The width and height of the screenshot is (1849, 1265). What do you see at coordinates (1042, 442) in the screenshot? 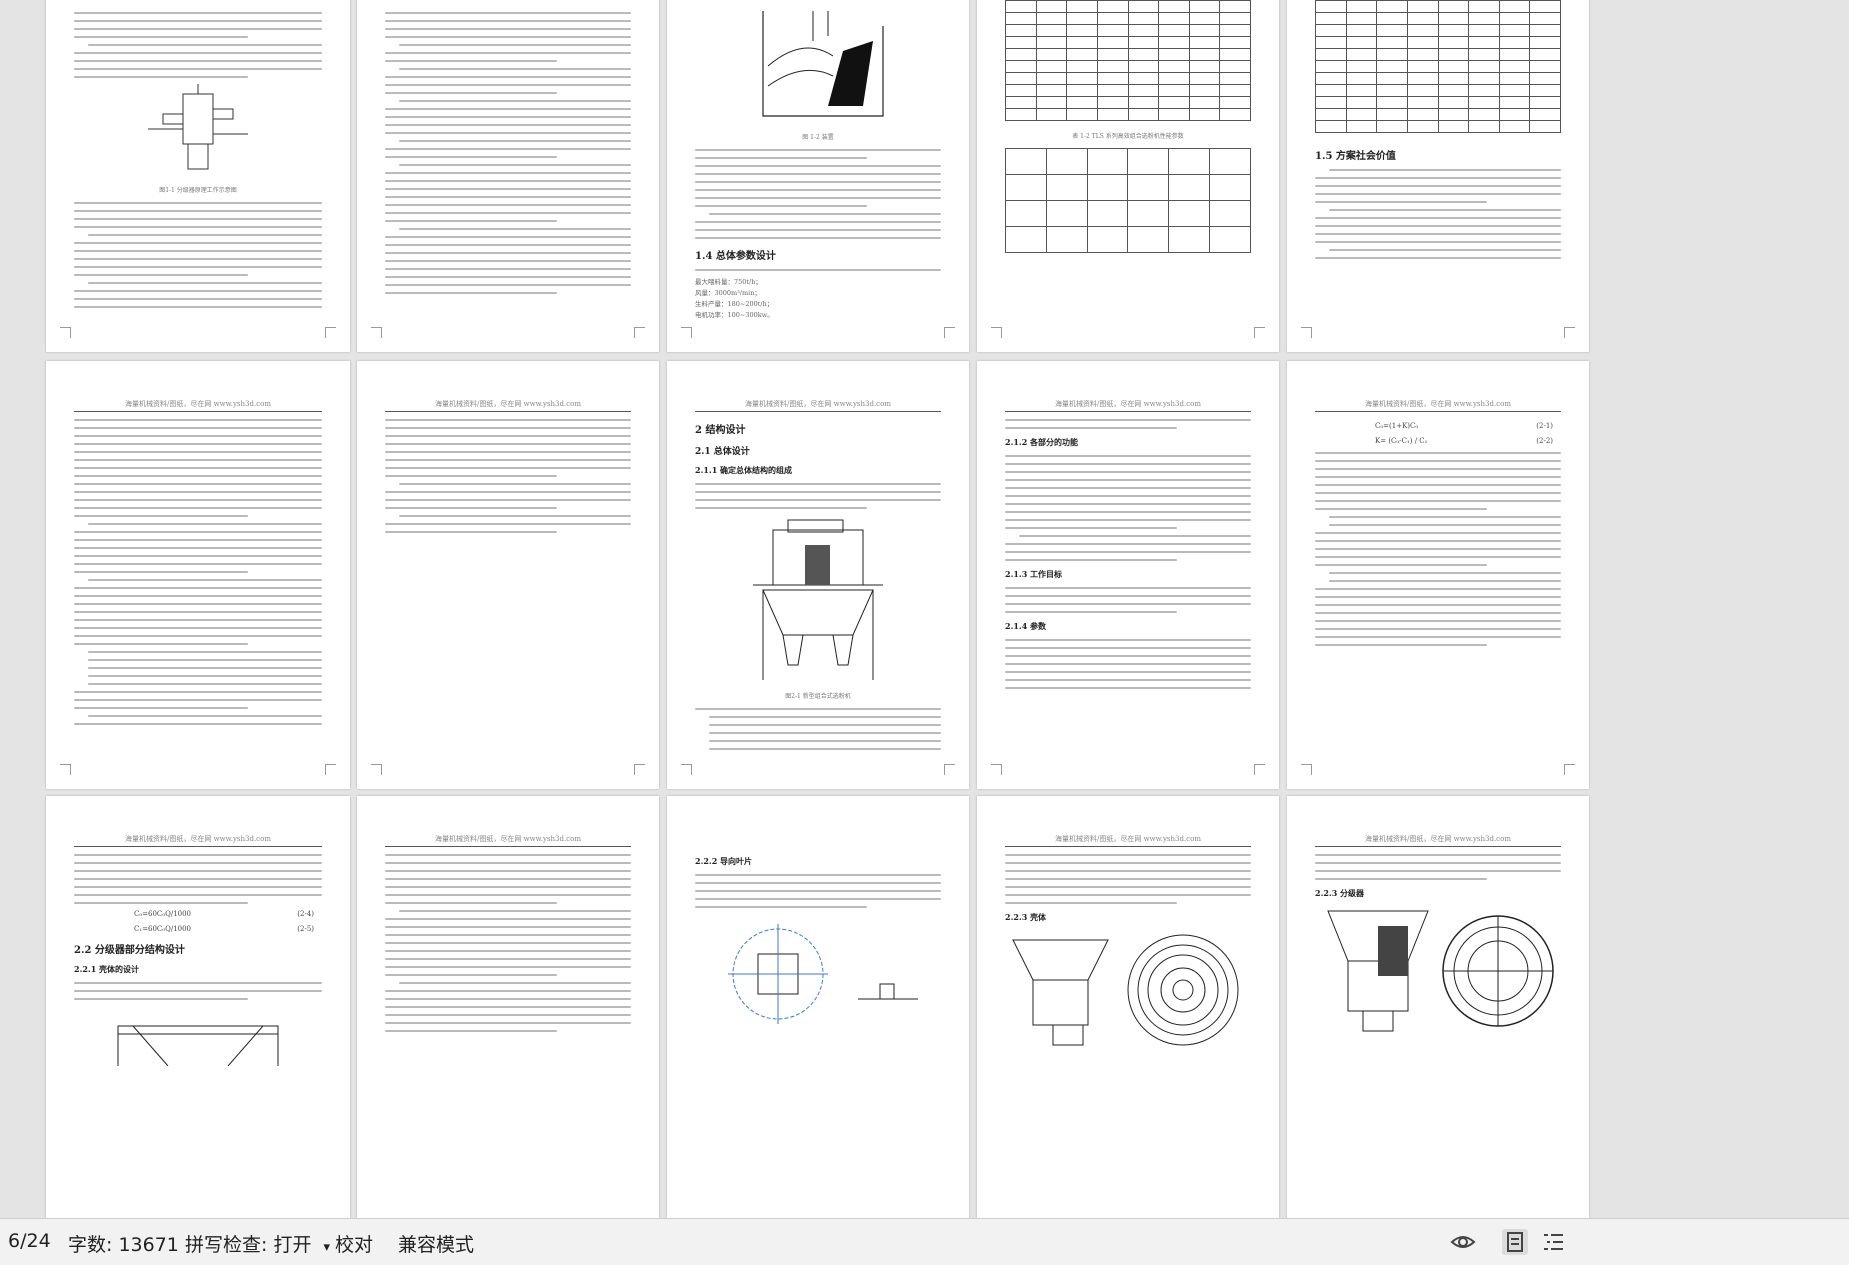
I see `section-heading: 2.1.2 各部分的功能` at bounding box center [1042, 442].